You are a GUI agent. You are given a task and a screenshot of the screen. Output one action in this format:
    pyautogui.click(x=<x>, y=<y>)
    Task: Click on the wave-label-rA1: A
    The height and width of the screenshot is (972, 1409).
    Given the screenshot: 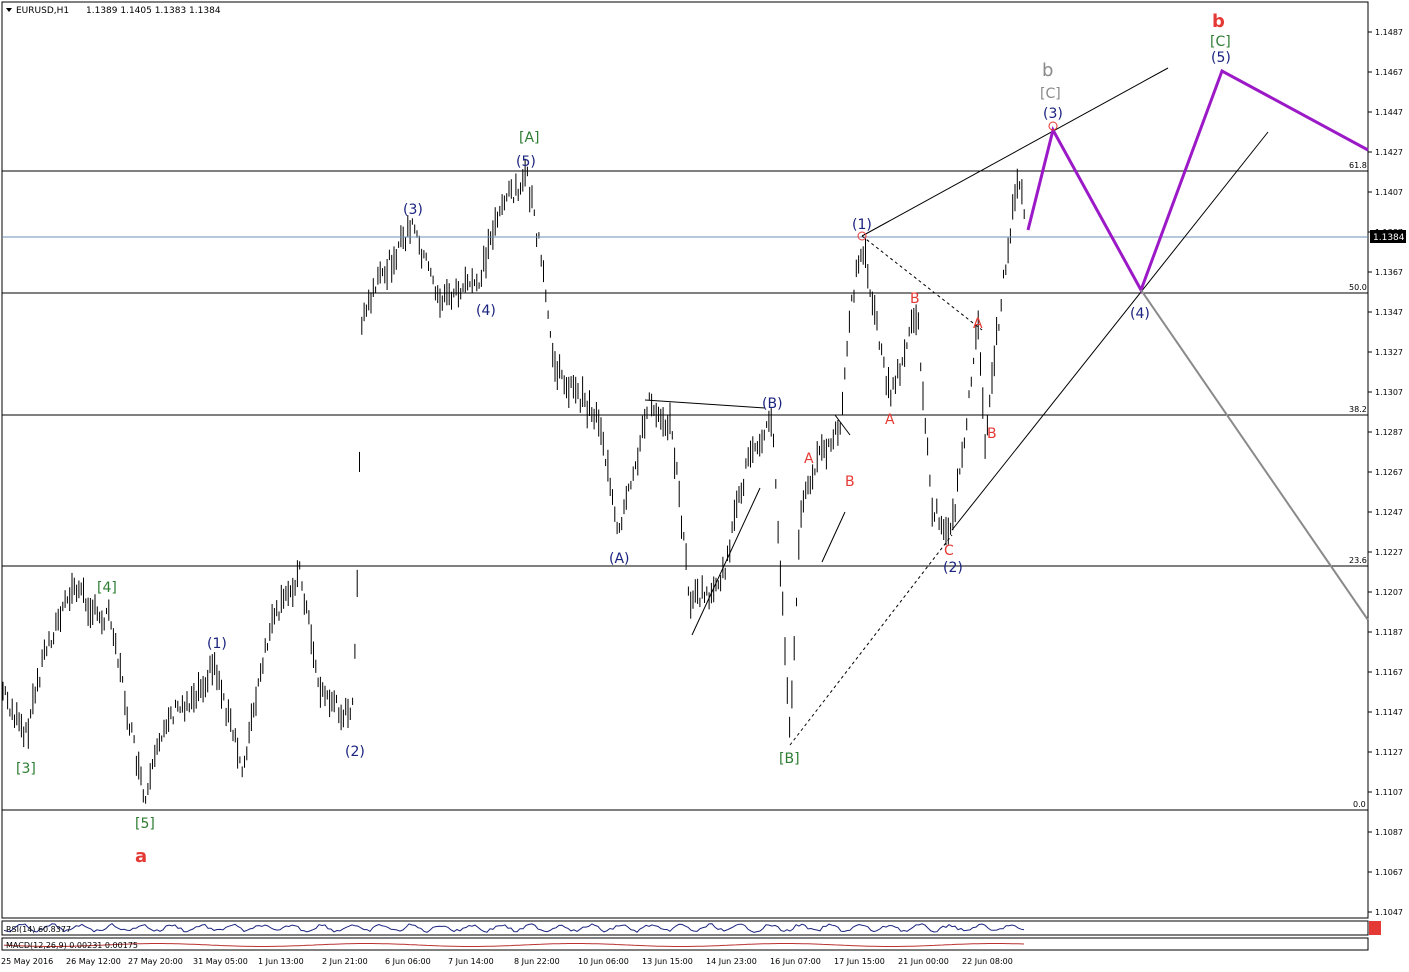 What is the action you would take?
    pyautogui.click(x=809, y=459)
    